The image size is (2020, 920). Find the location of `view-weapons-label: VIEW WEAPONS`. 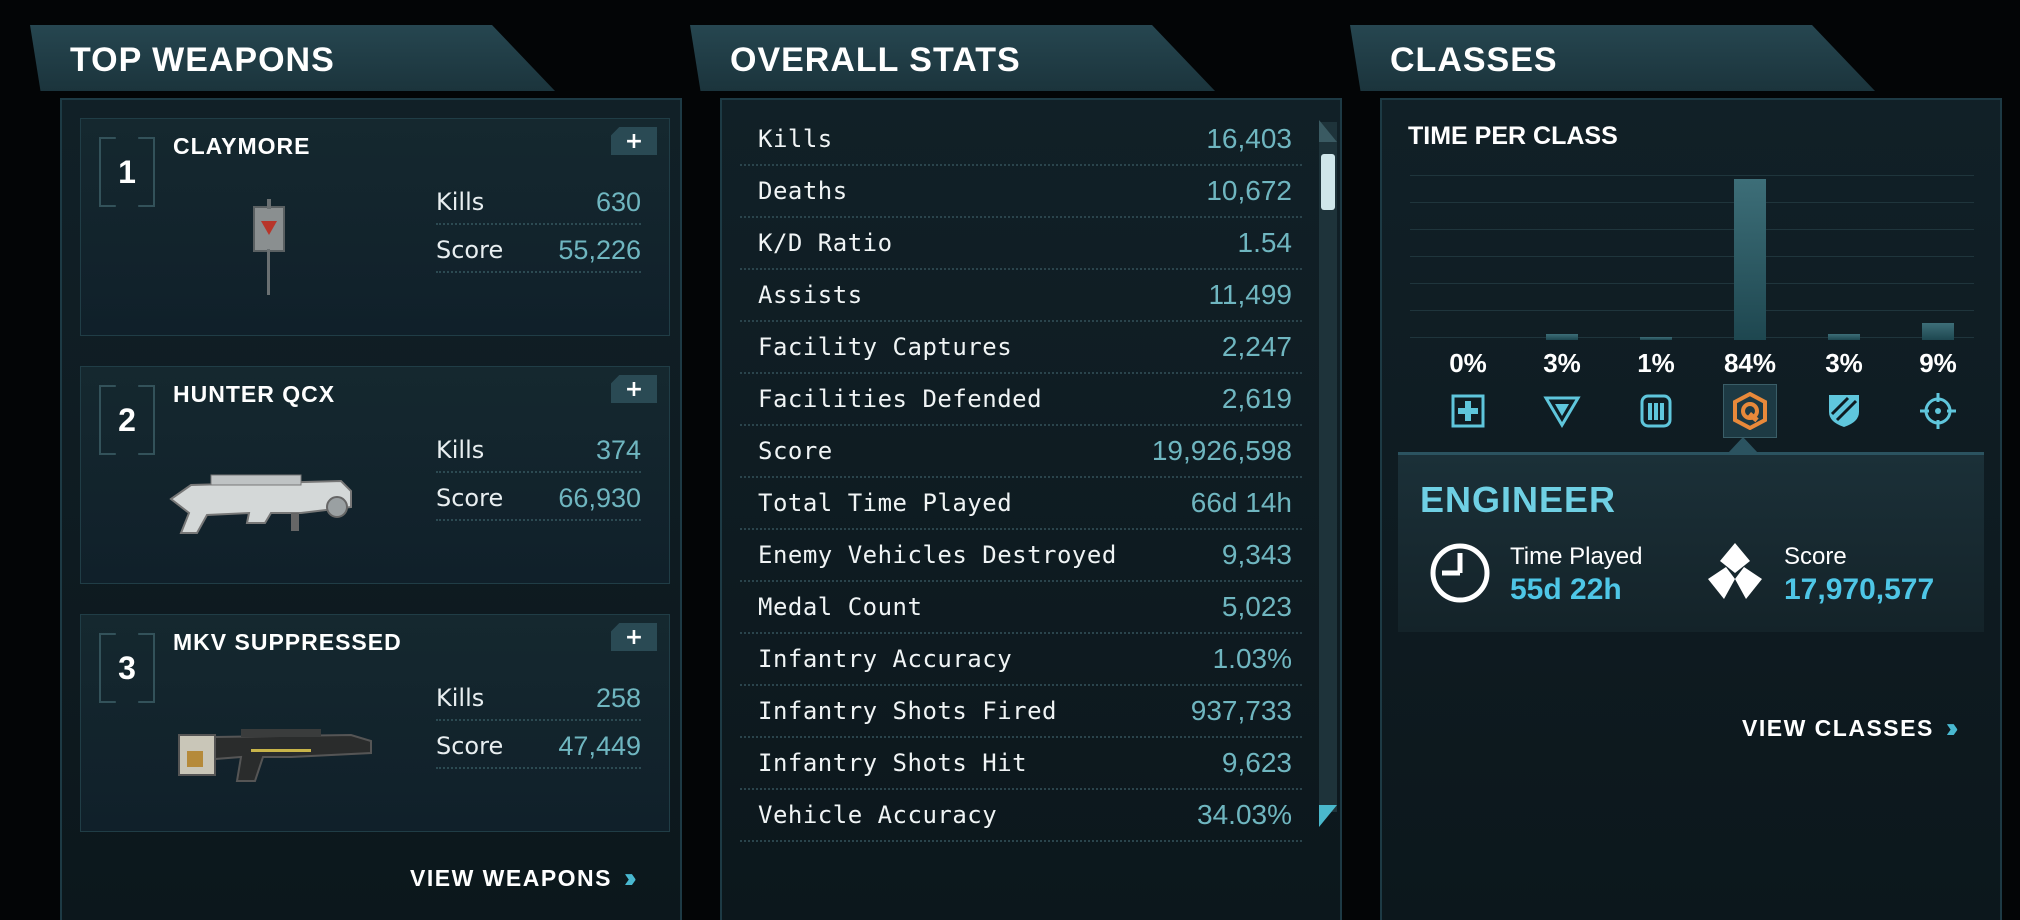

view-weapons-label: VIEW WEAPONS is located at coordinates (511, 877).